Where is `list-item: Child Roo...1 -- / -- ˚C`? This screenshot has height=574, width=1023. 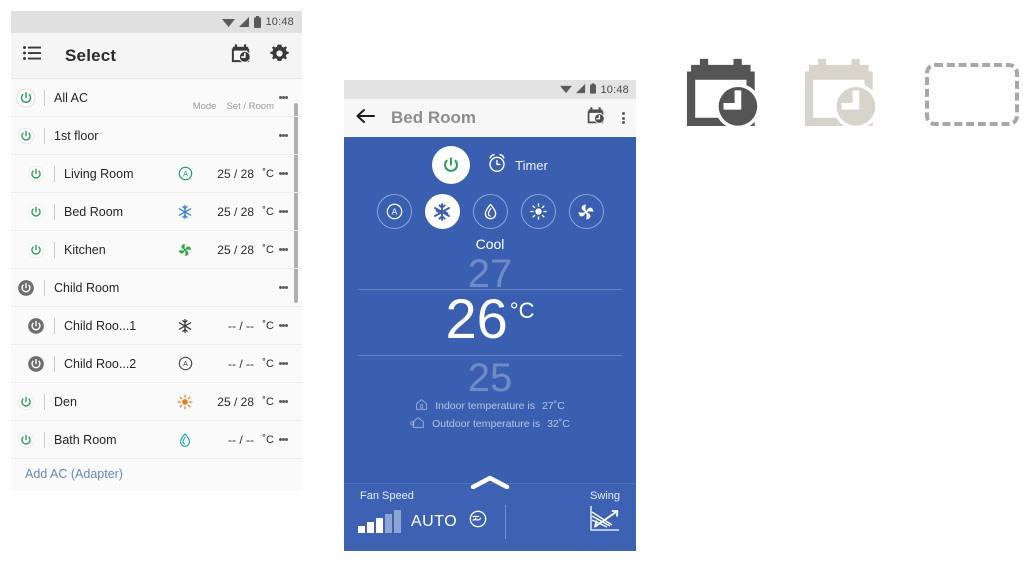 list-item: Child Roo...1 -- / -- ˚C is located at coordinates (156, 326).